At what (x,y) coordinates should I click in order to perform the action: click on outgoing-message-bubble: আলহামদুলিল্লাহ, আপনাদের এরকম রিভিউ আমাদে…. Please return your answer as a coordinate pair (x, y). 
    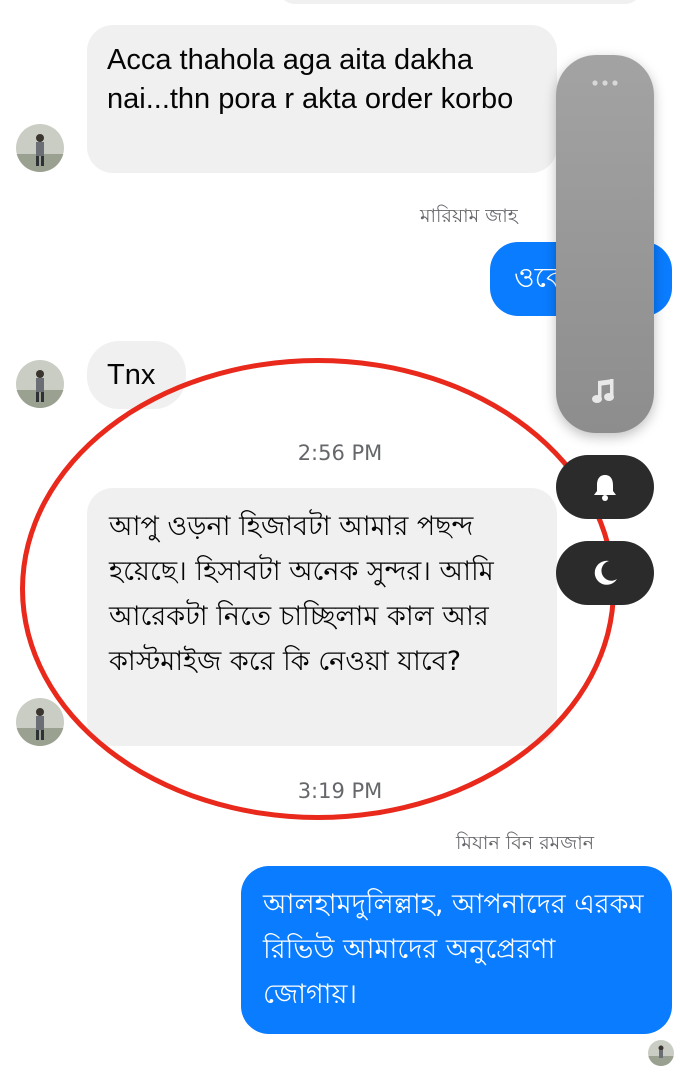
    Looking at the image, I should click on (456, 950).